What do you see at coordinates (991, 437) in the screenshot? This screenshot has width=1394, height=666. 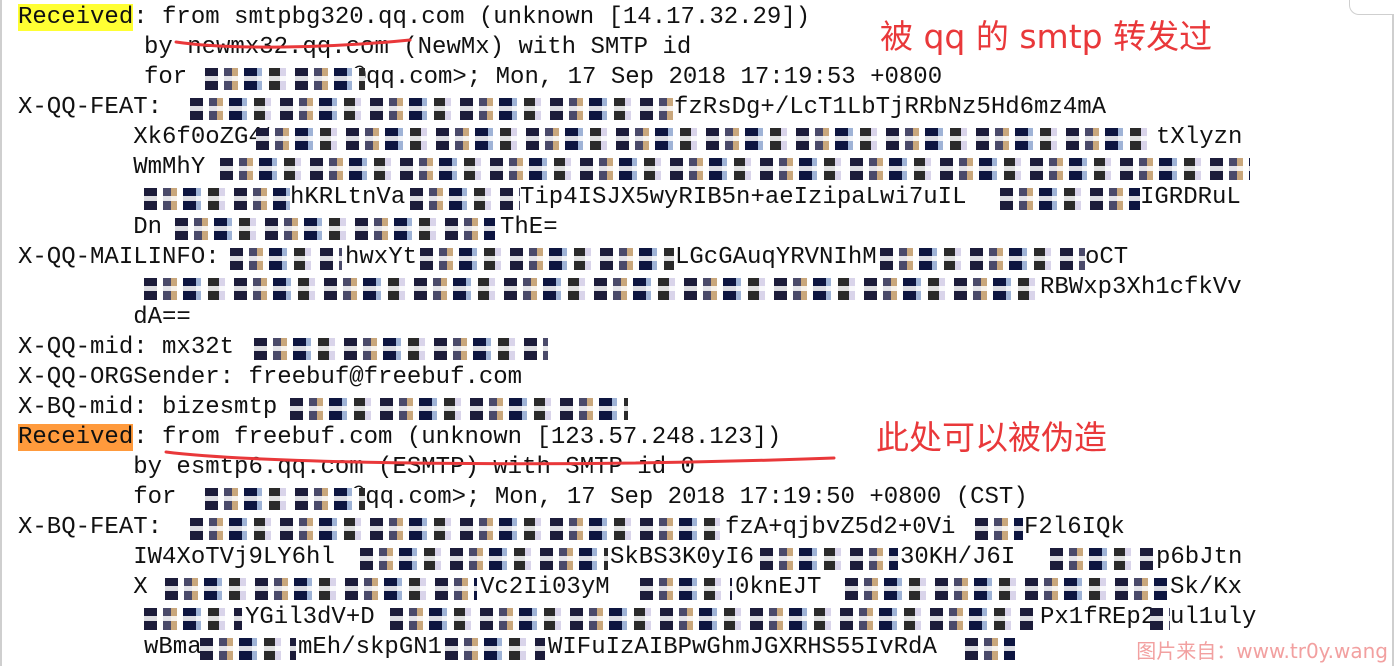 I see `annotation-note-forgeable: 此处可以被伪造` at bounding box center [991, 437].